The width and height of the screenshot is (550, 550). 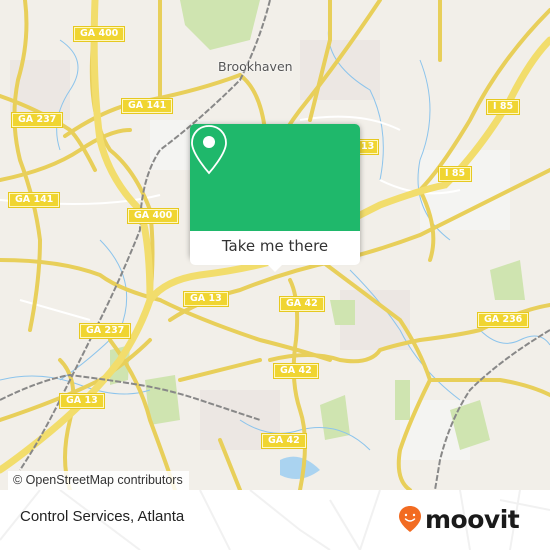 What do you see at coordinates (275, 177) in the screenshot?
I see `popup-header` at bounding box center [275, 177].